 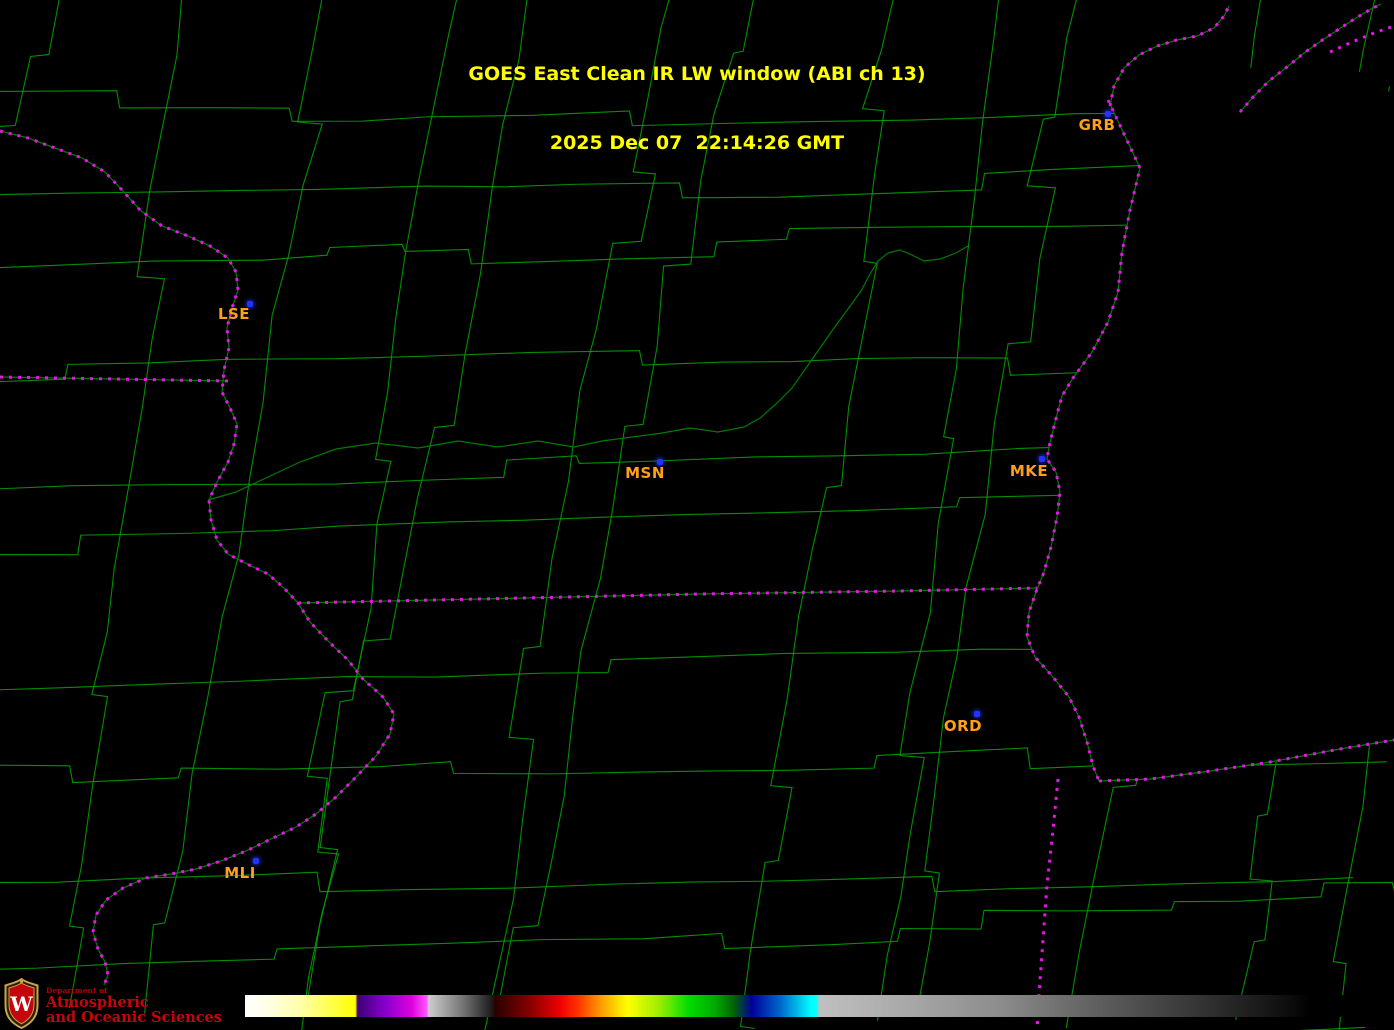 What do you see at coordinates (77, 990) in the screenshot?
I see `logo-department-label: Department of` at bounding box center [77, 990].